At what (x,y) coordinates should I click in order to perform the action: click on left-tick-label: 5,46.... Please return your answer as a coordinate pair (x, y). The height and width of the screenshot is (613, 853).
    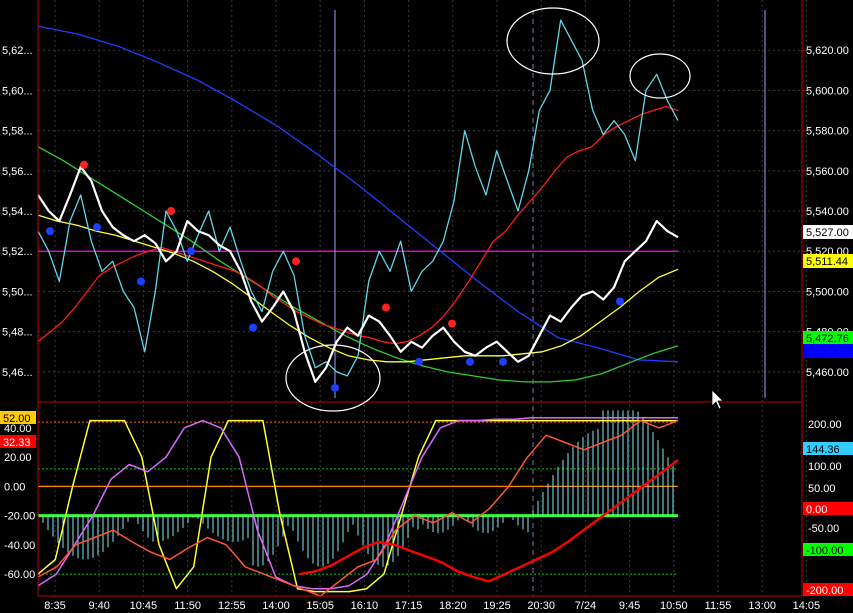
    Looking at the image, I should click on (17, 373).